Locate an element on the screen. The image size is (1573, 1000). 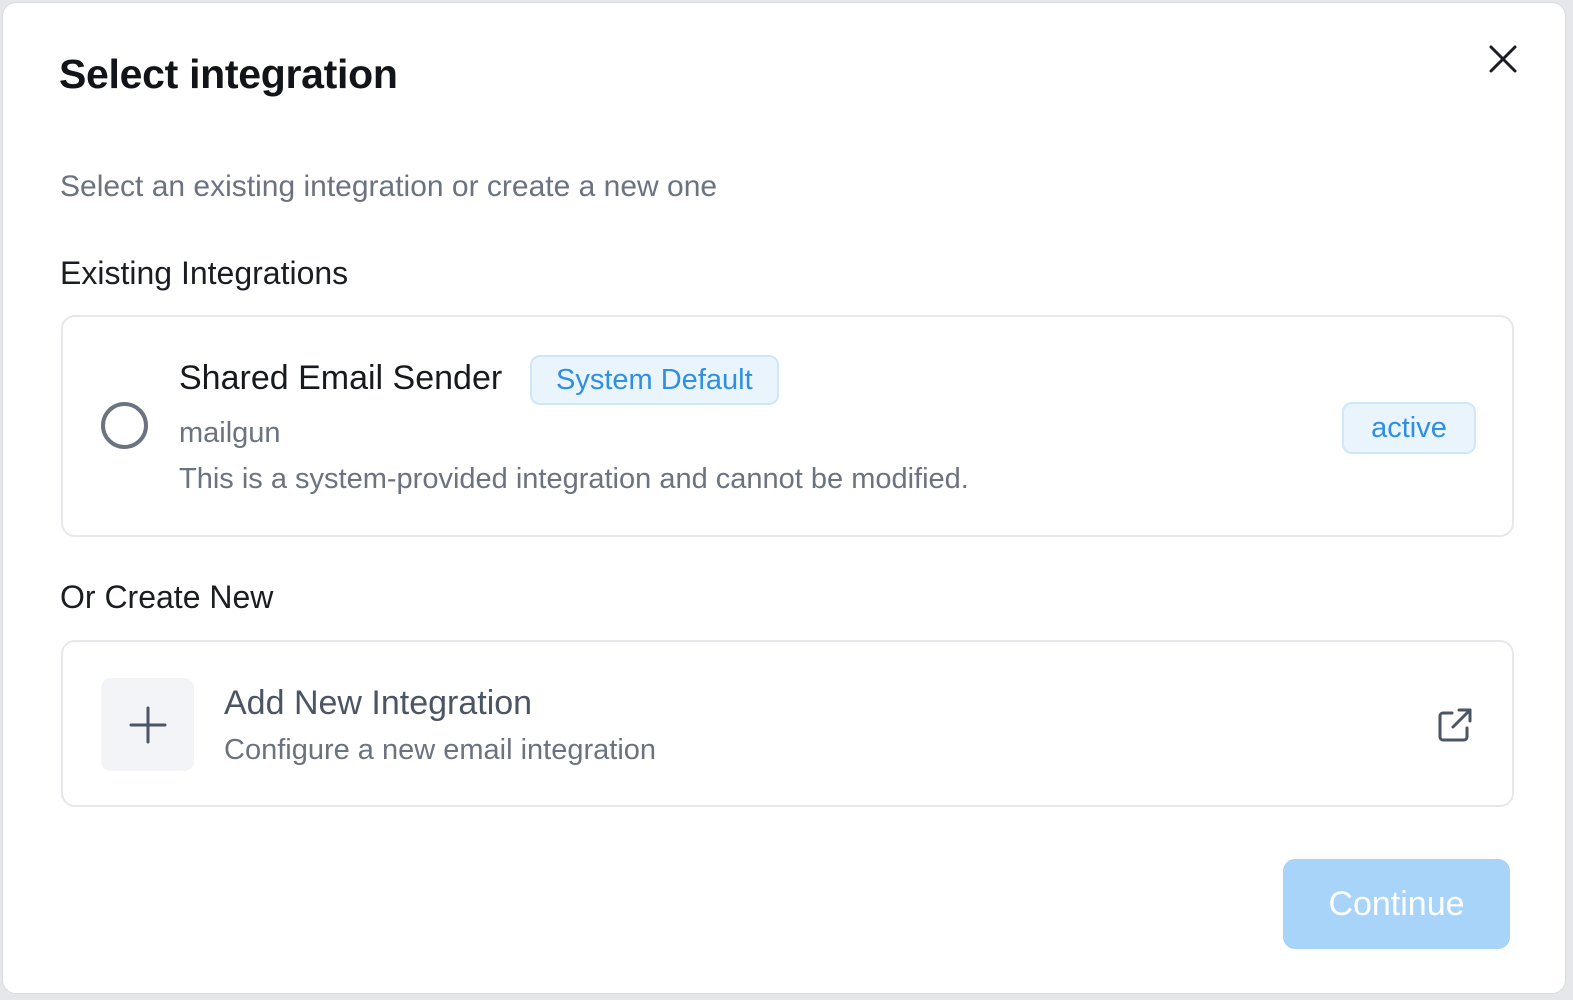
close-icon is located at coordinates (1503, 59).